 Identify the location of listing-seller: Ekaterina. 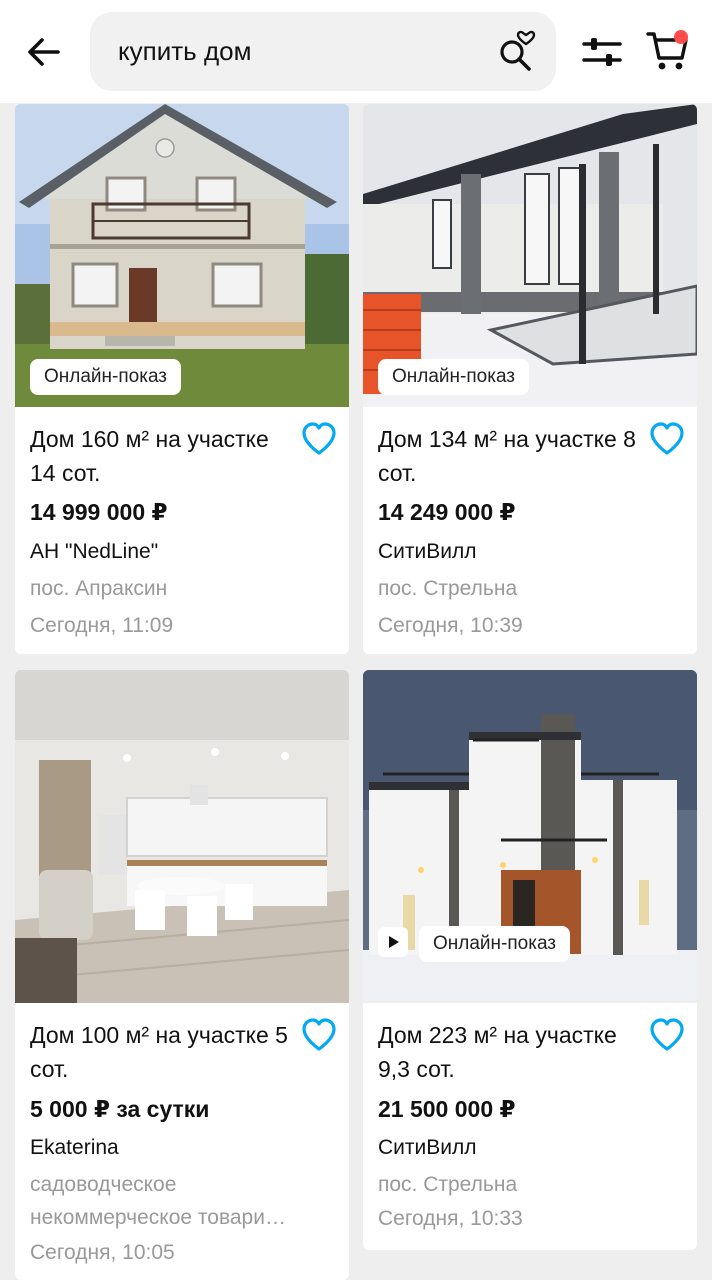
(74, 1147).